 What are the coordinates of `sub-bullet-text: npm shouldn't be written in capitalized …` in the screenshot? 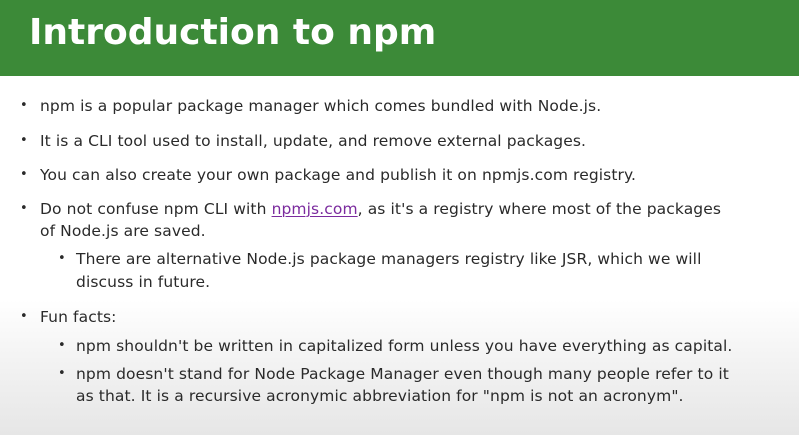 It's located at (404, 346).